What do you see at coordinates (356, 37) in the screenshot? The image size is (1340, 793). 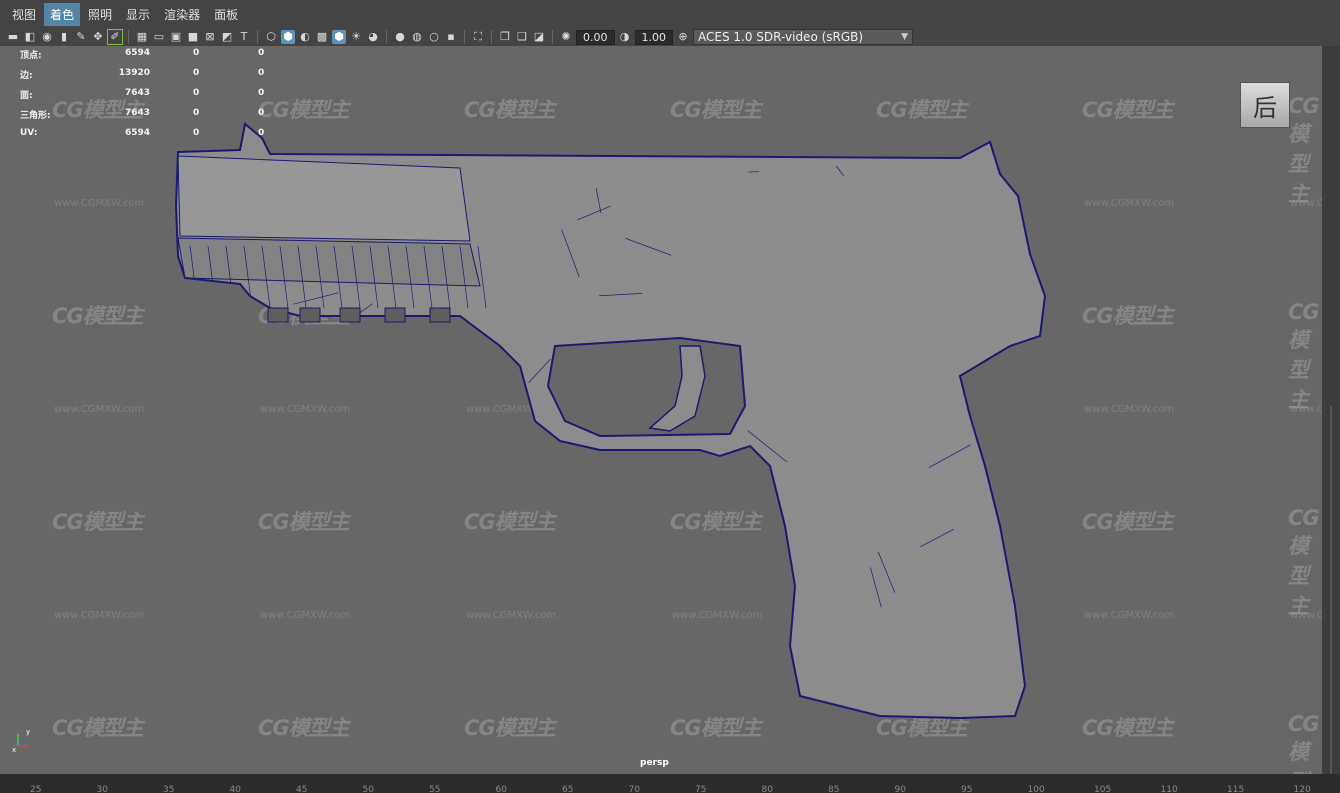 I see `lights-icon: ☀` at bounding box center [356, 37].